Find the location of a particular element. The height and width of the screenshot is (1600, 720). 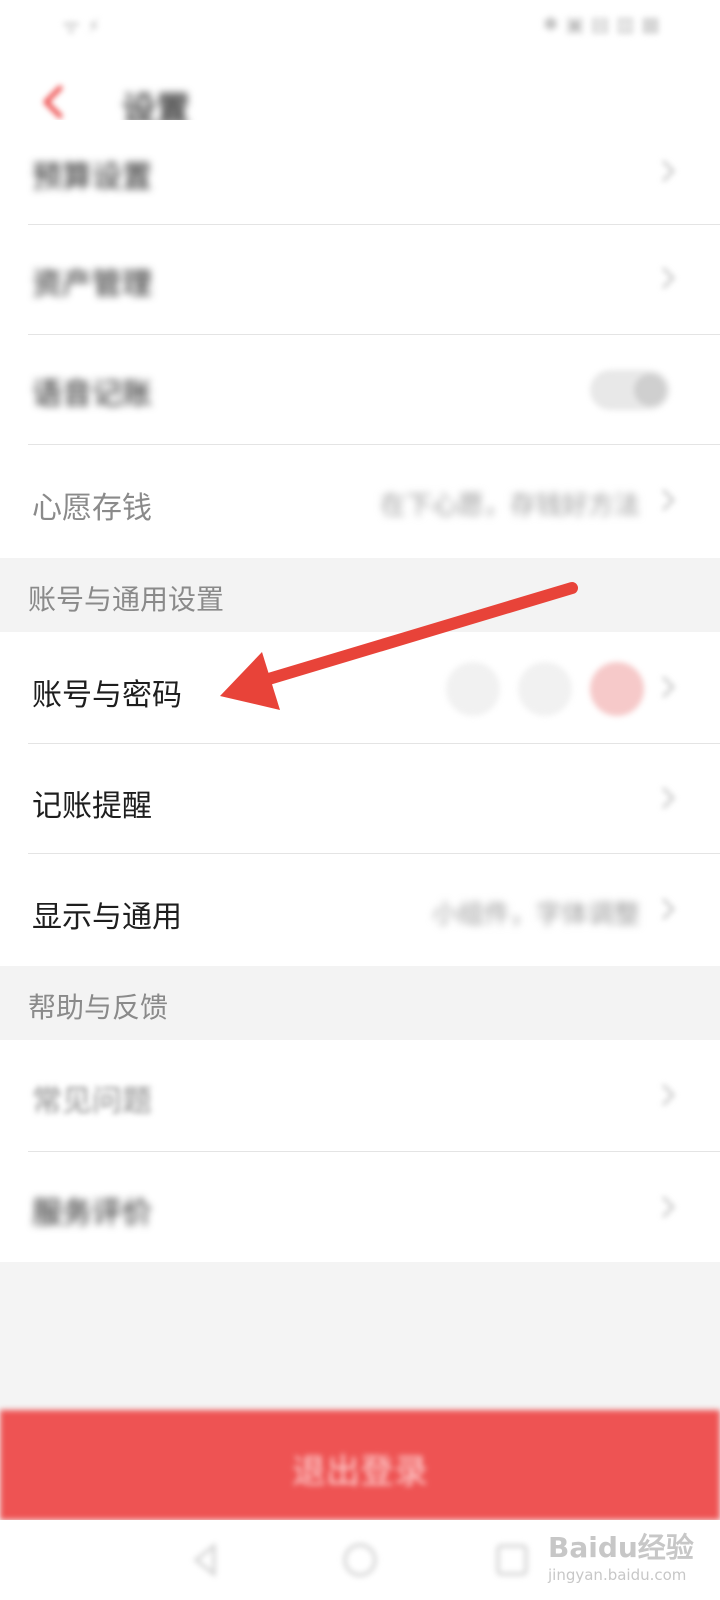

status-bar: ᯤ ⚡ ✱ ▣ ▤ ▥ ▦ is located at coordinates (360, 25).